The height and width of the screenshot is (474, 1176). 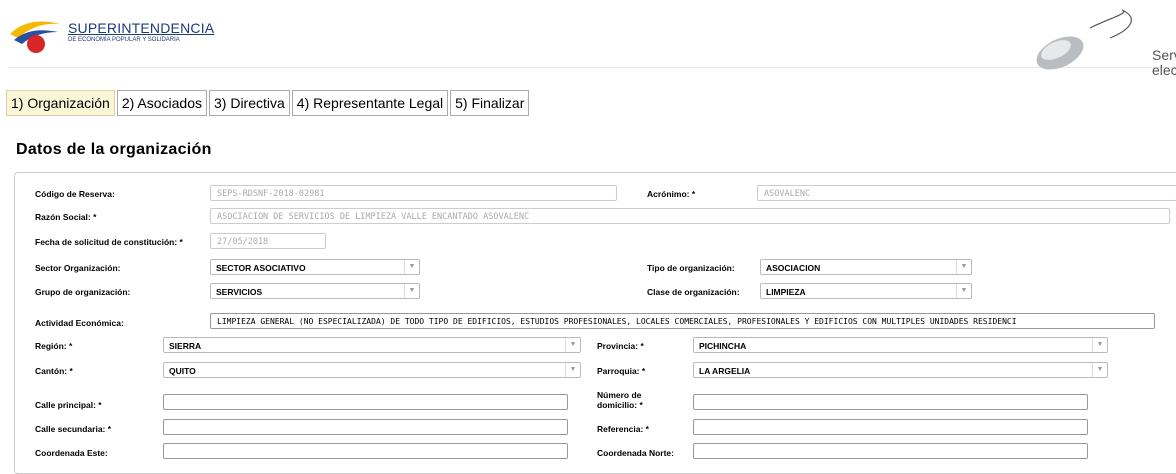 What do you see at coordinates (620, 346) in the screenshot?
I see `provincia-label: Provincia: *` at bounding box center [620, 346].